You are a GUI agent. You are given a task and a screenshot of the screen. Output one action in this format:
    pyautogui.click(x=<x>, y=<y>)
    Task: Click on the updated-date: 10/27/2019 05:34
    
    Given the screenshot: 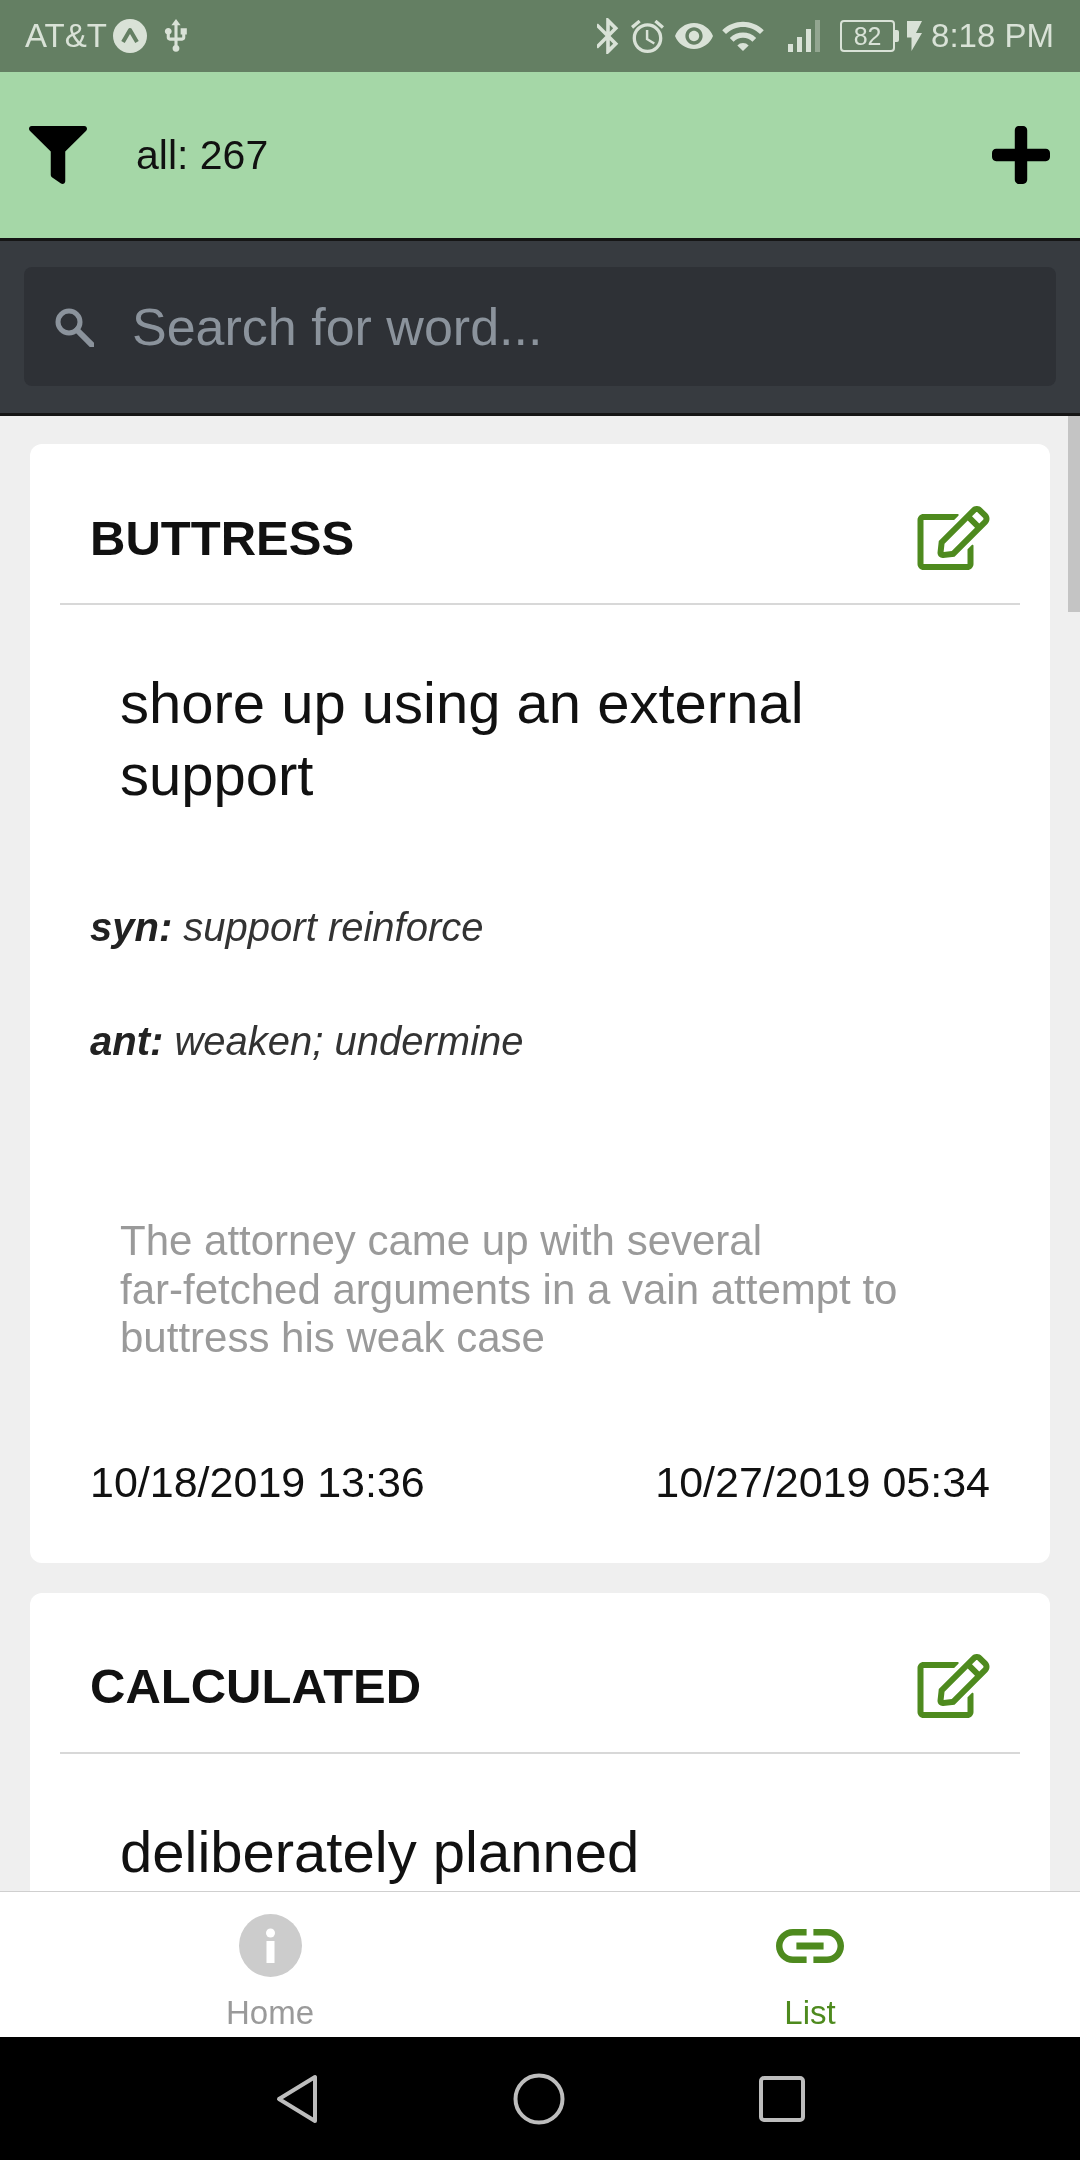 What is the action you would take?
    pyautogui.click(x=822, y=1482)
    